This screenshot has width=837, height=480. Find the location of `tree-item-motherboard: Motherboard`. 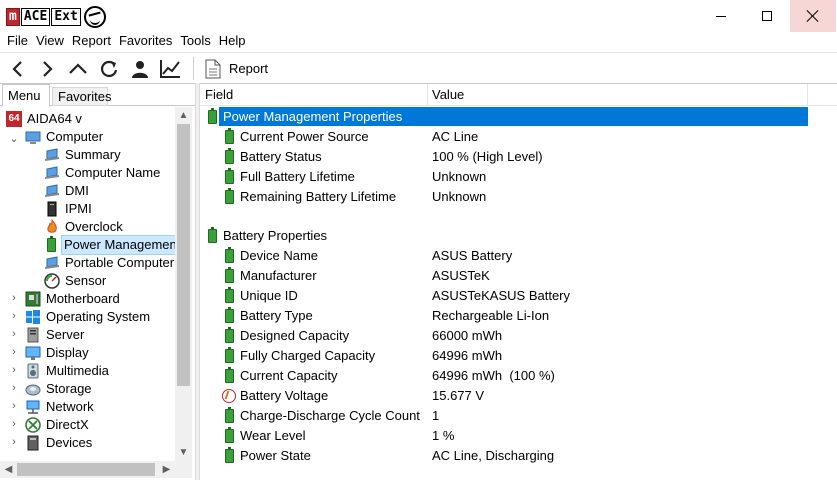

tree-item-motherboard: Motherboard is located at coordinates (73, 299).